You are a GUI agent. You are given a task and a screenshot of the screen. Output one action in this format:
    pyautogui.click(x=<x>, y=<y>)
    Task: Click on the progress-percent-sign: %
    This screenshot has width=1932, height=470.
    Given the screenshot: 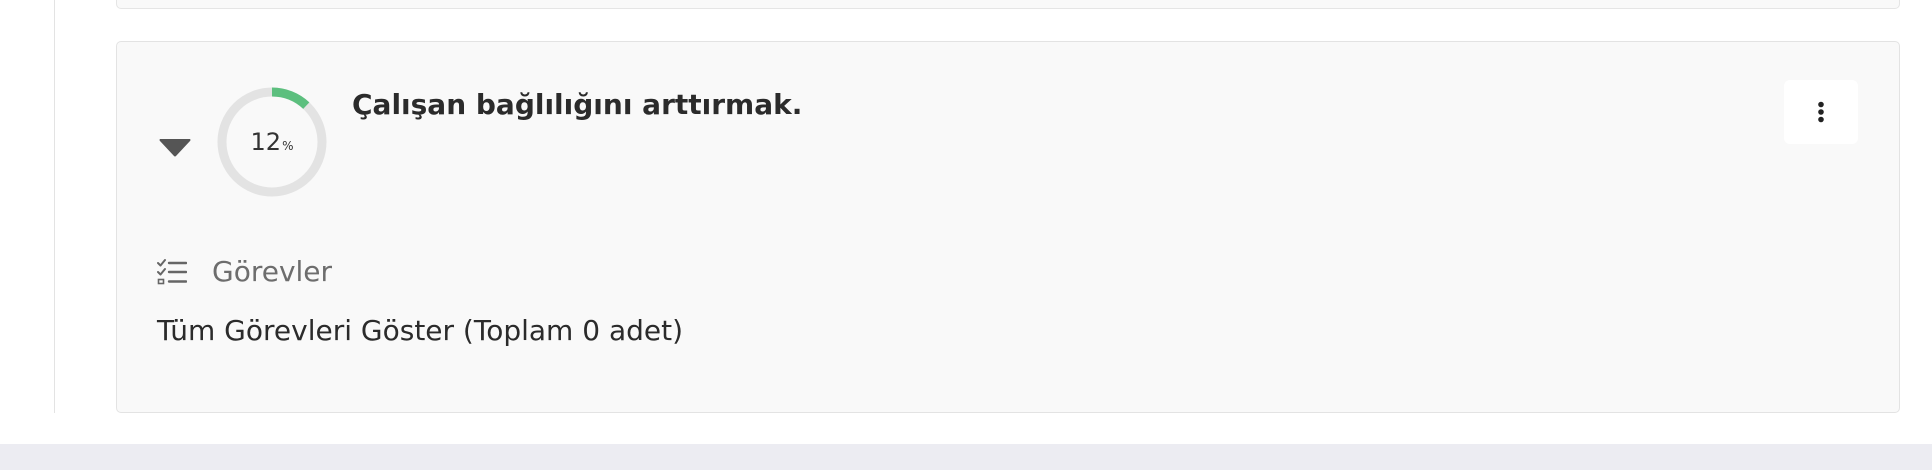 What is the action you would take?
    pyautogui.click(x=288, y=146)
    